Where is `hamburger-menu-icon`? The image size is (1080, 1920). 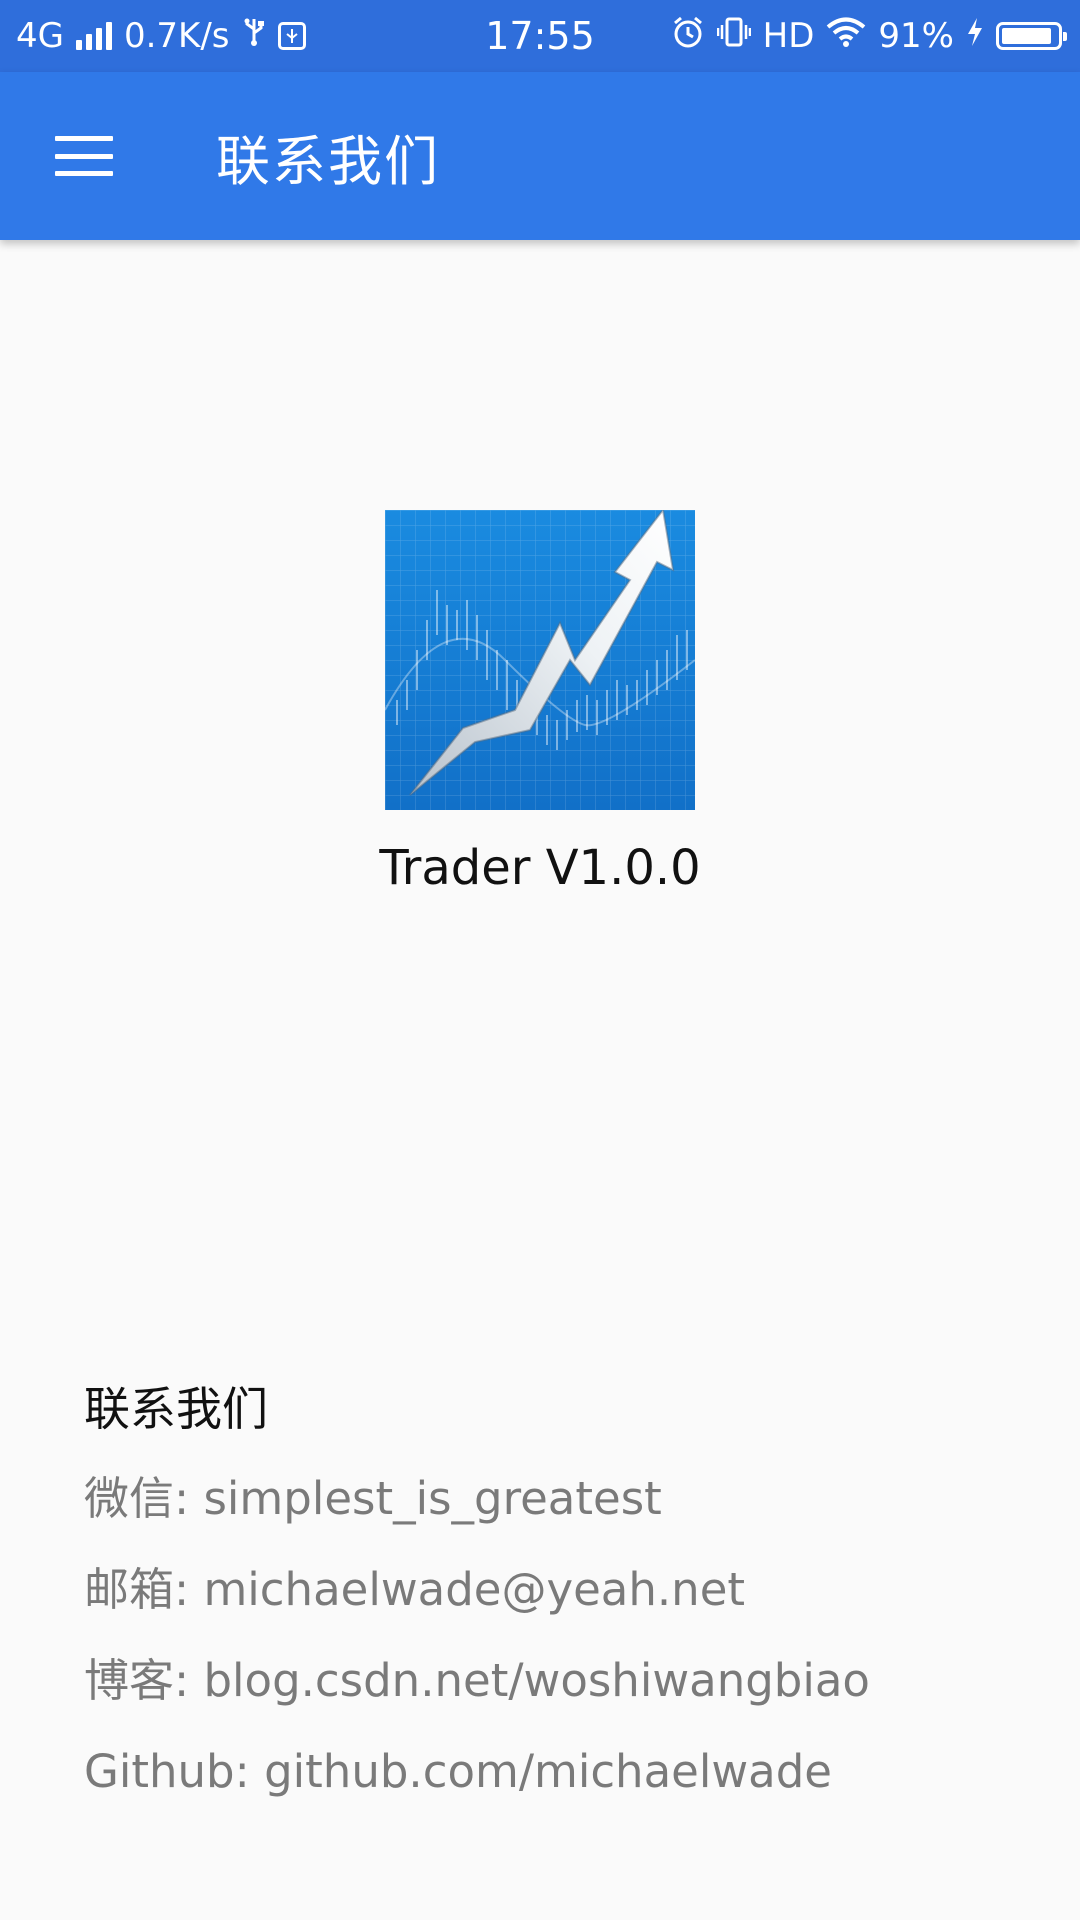 hamburger-menu-icon is located at coordinates (84, 156).